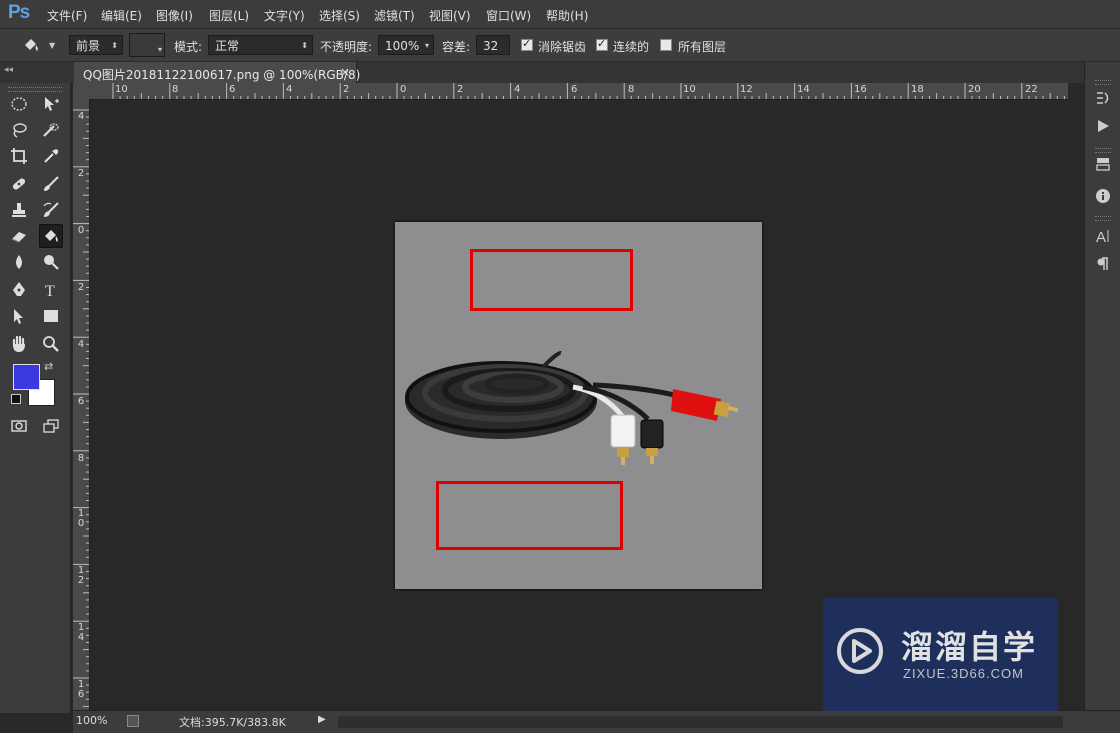 This screenshot has height=733, width=1120. I want to click on zoom-icon, so click(51, 344).